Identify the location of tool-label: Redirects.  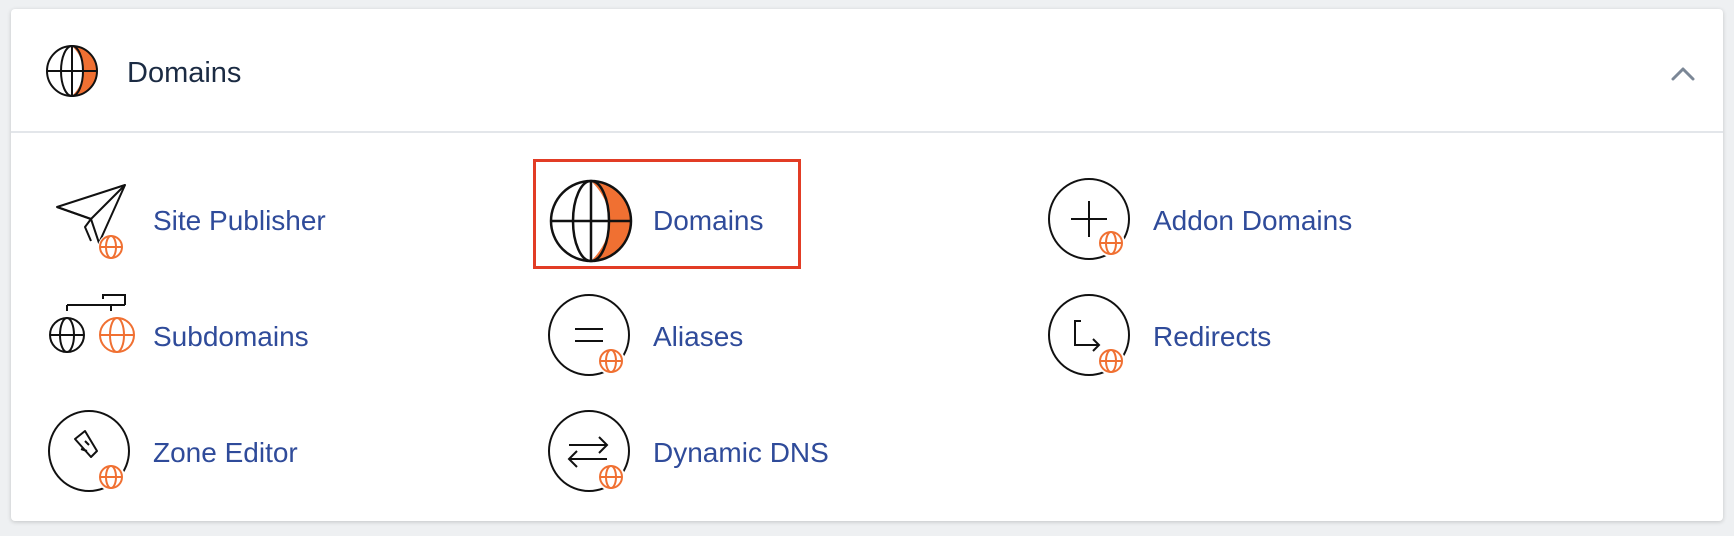
(1212, 336).